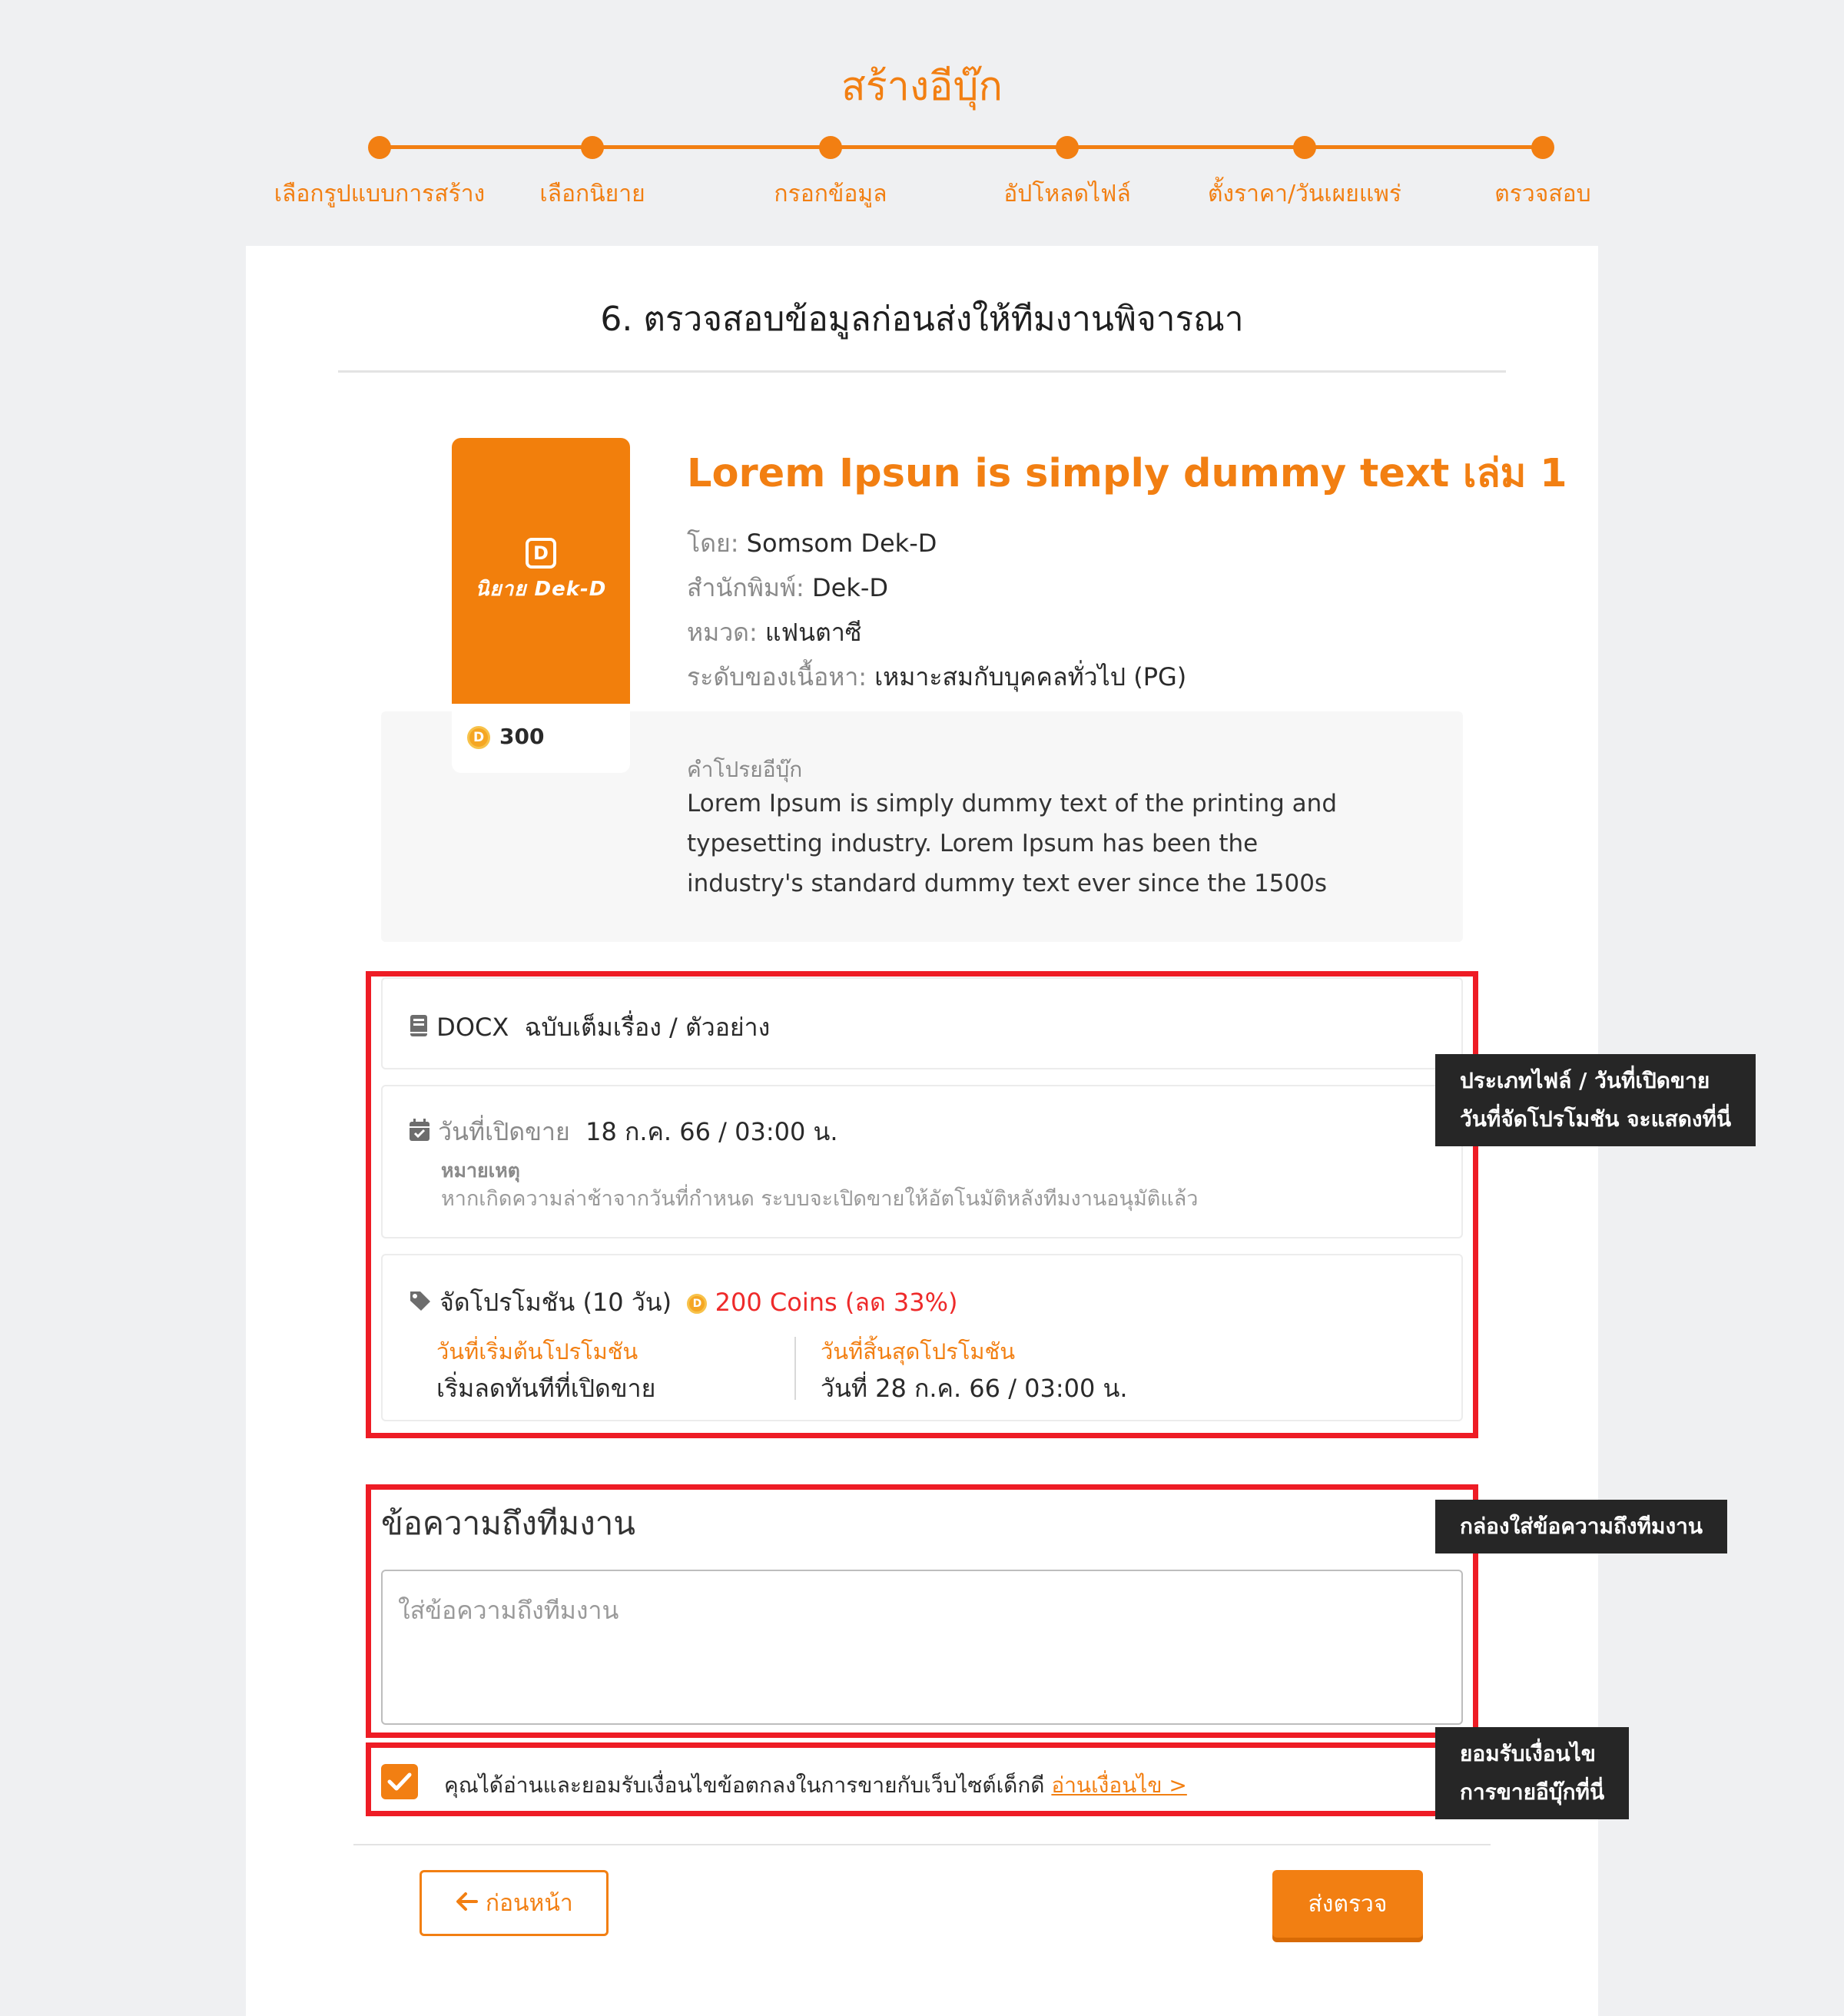 The width and height of the screenshot is (1844, 2016). What do you see at coordinates (830, 194) in the screenshot?
I see `step-label: กรอกข้อมูล` at bounding box center [830, 194].